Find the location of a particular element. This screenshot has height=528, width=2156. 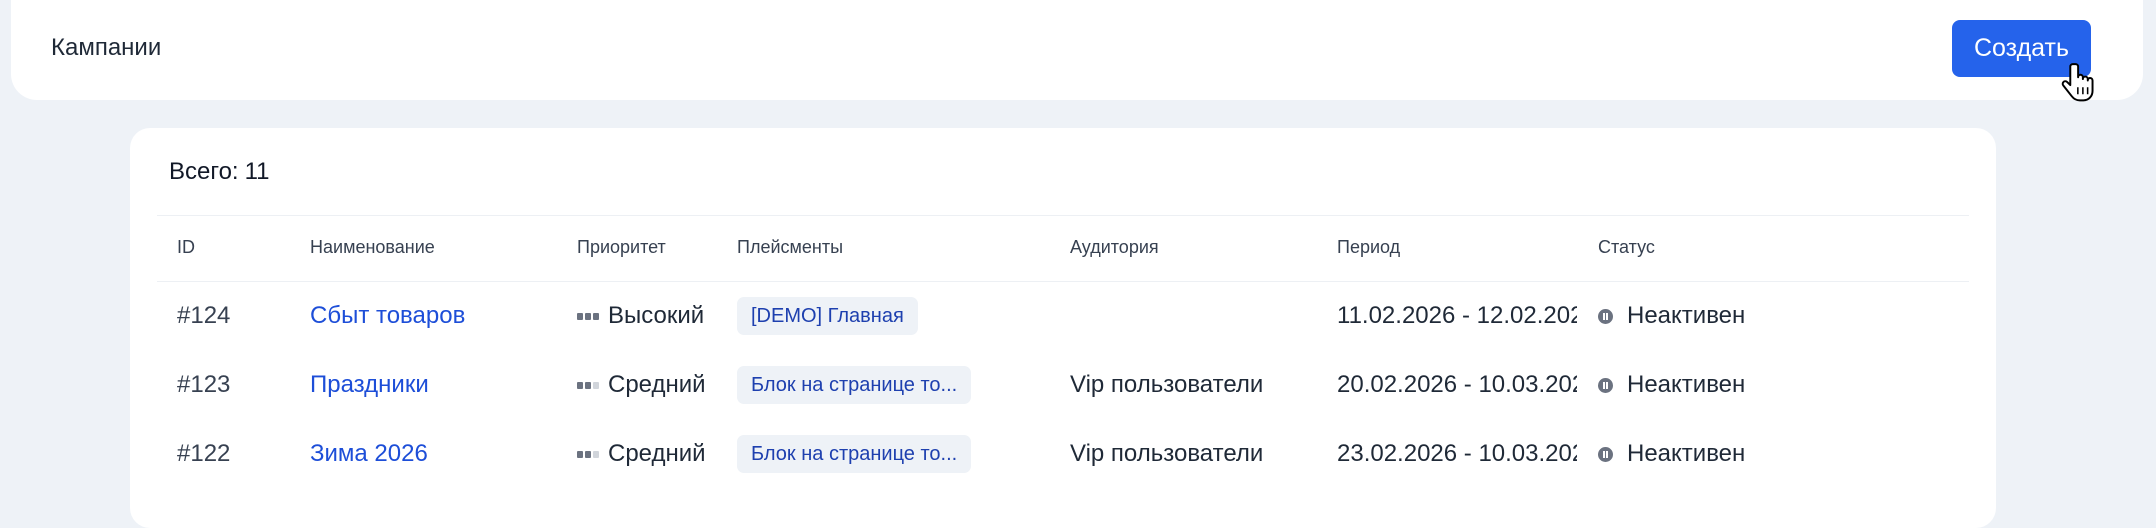

row-id: #122 is located at coordinates (204, 453).